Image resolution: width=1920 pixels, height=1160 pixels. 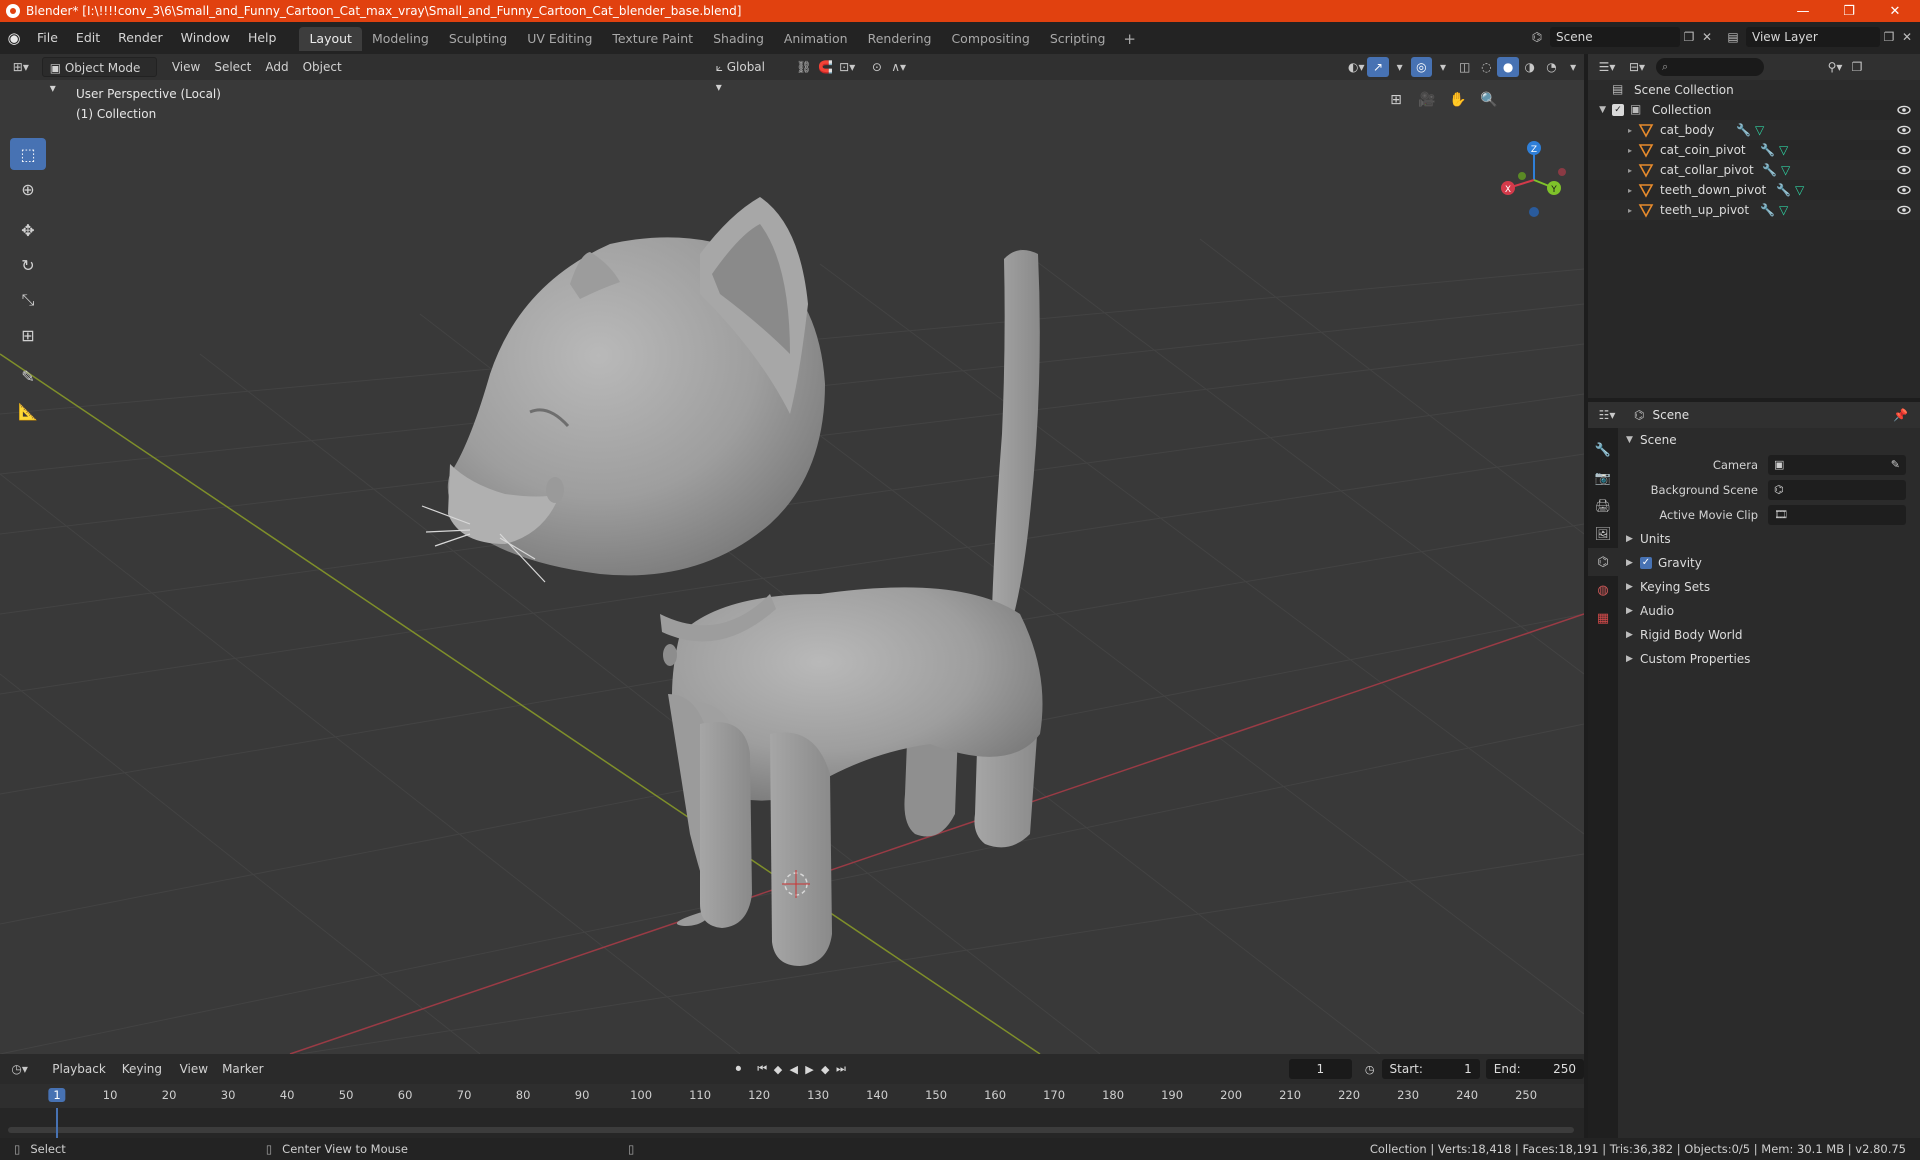 I want to click on tab-shading: Shading, so click(x=738, y=39).